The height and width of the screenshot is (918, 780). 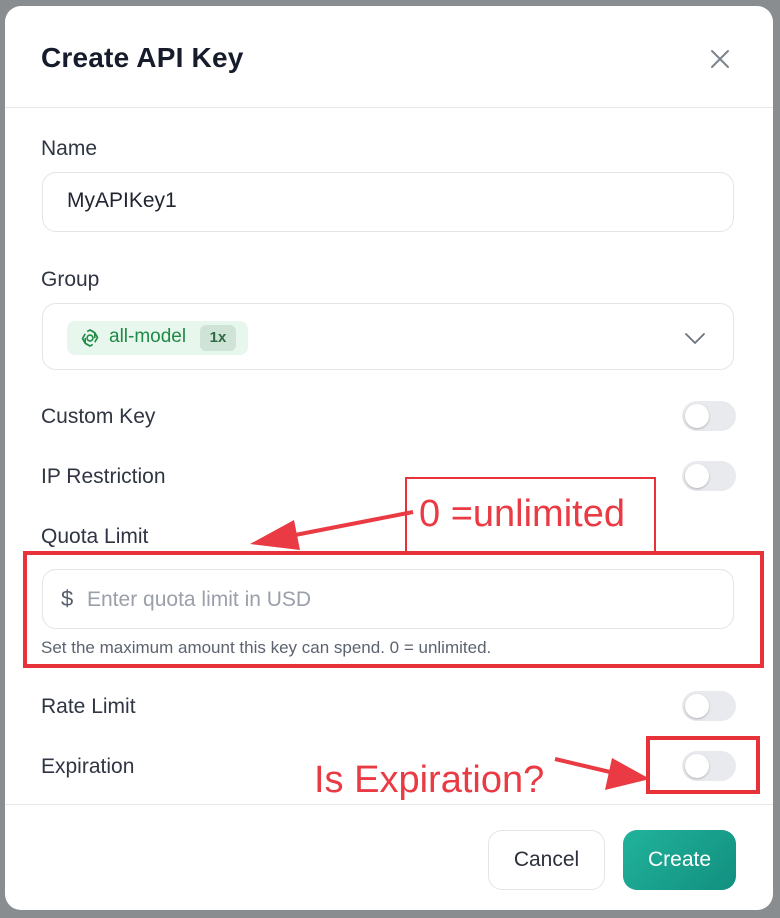 What do you see at coordinates (88, 706) in the screenshot?
I see `rate-limit-label: Rate Limit` at bounding box center [88, 706].